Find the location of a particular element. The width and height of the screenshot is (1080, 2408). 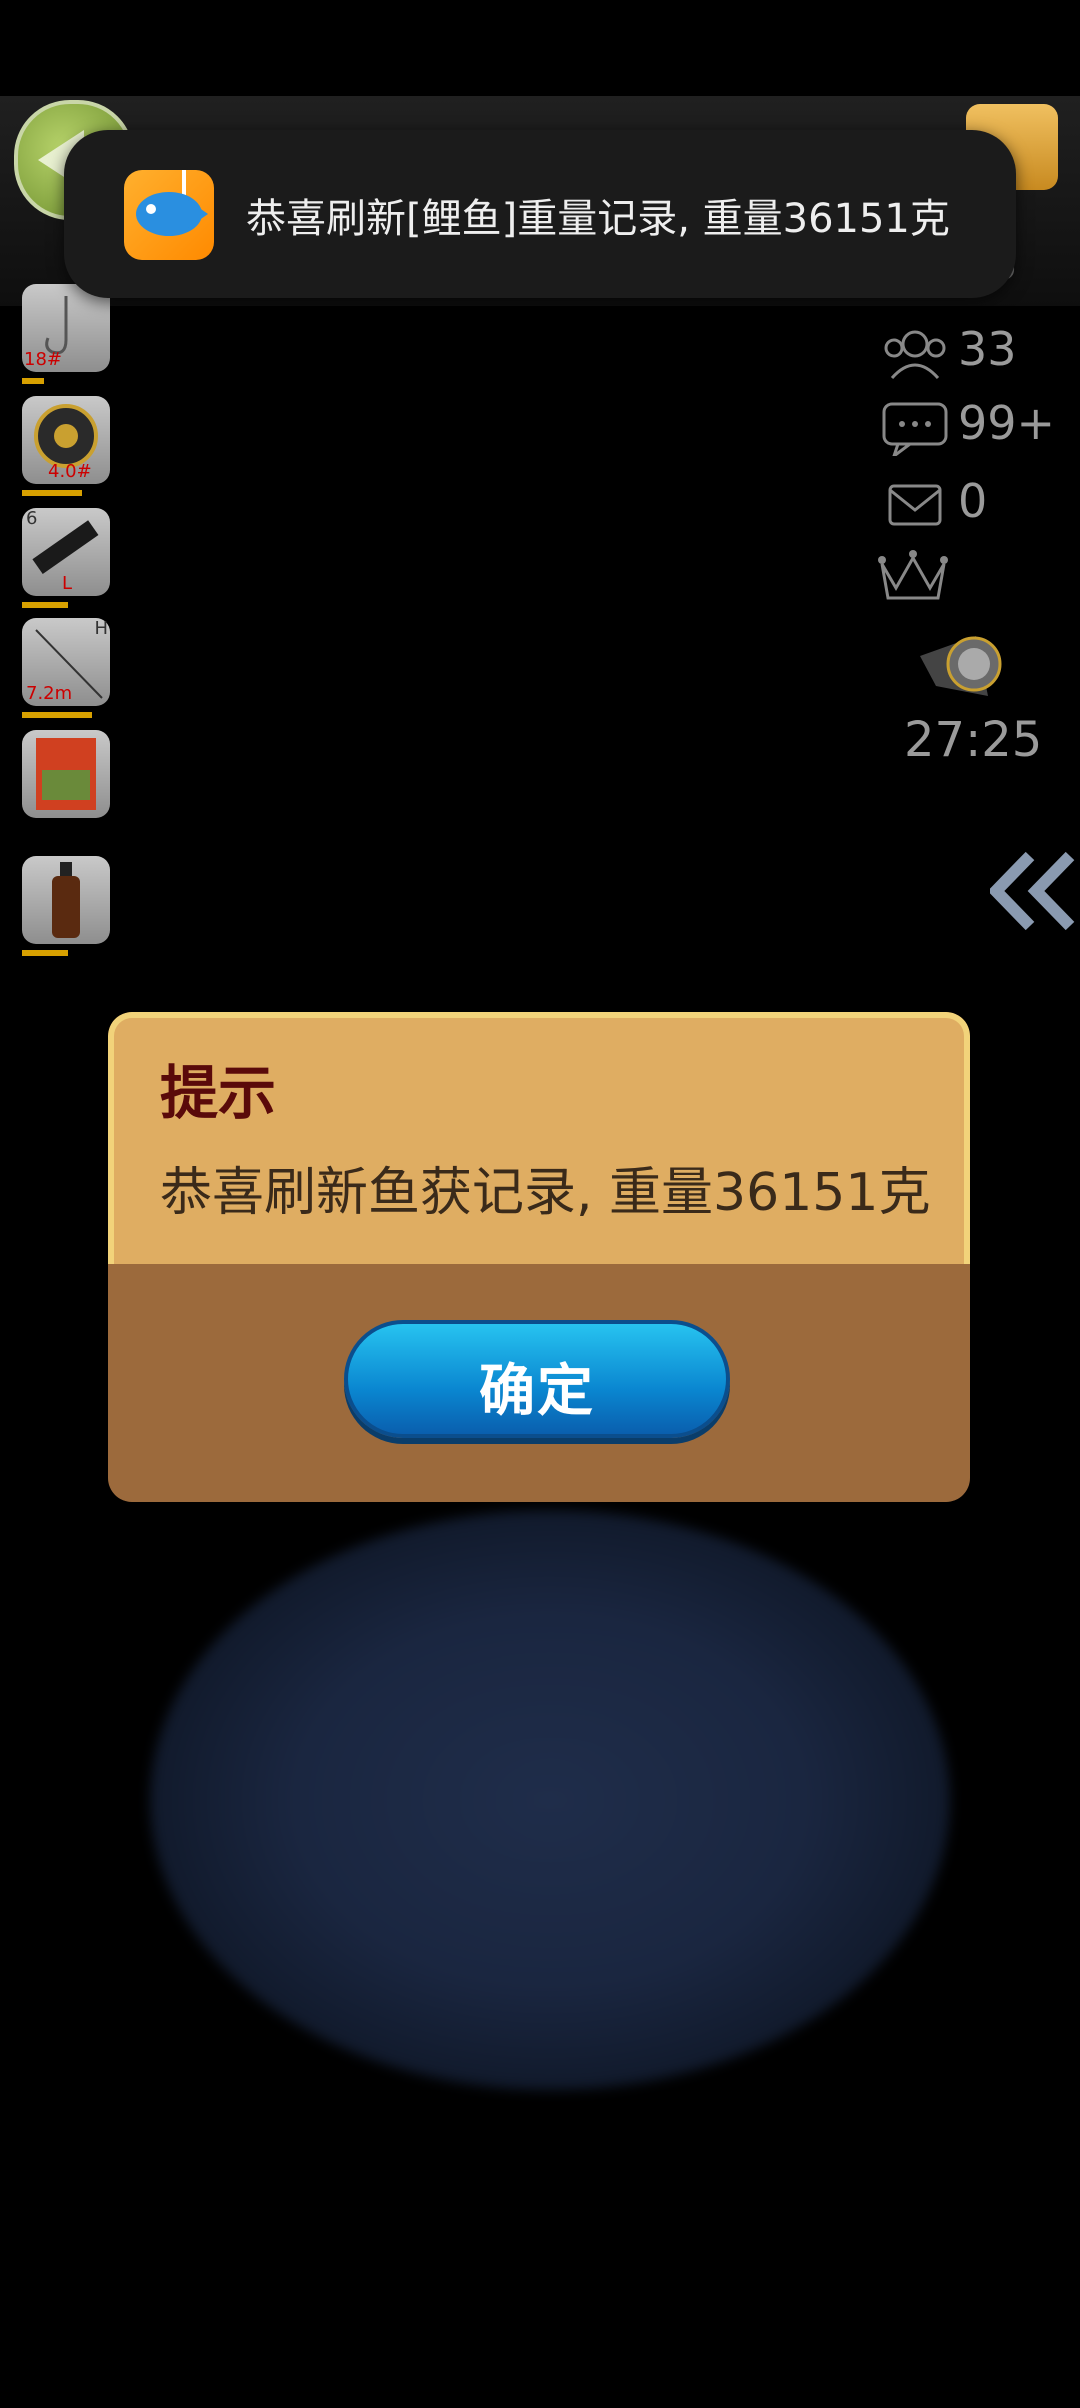

confirm-button-label: 确定 is located at coordinates (537, 1391).